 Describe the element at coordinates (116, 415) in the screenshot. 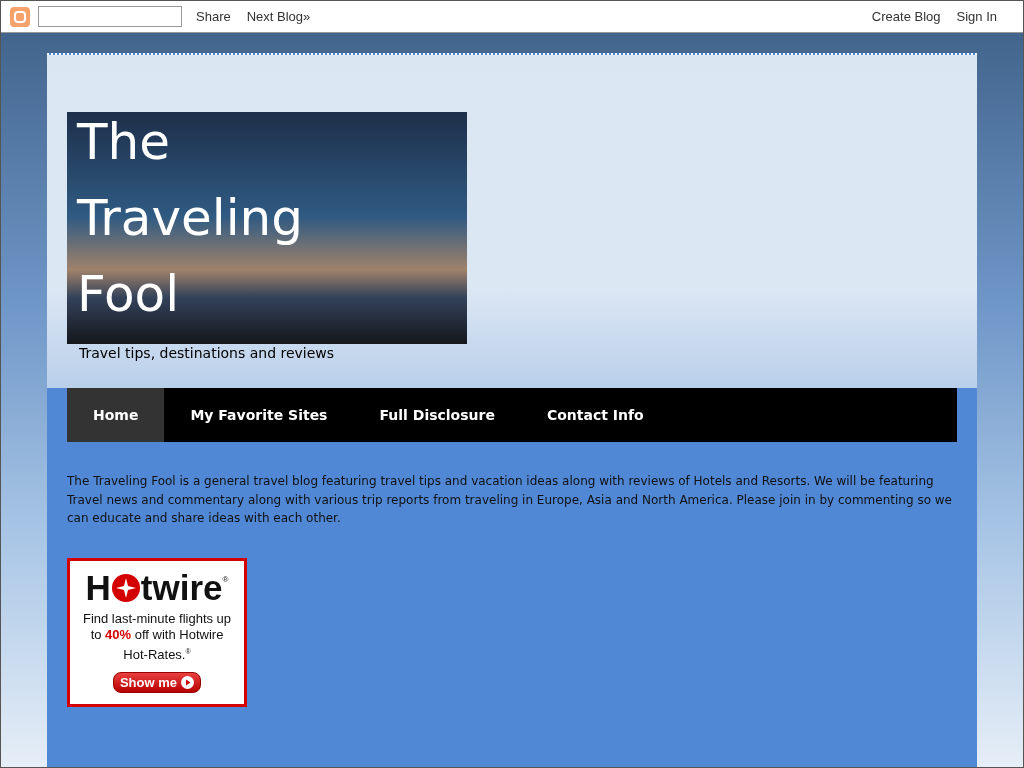

I see `nav-tab: Home` at that location.